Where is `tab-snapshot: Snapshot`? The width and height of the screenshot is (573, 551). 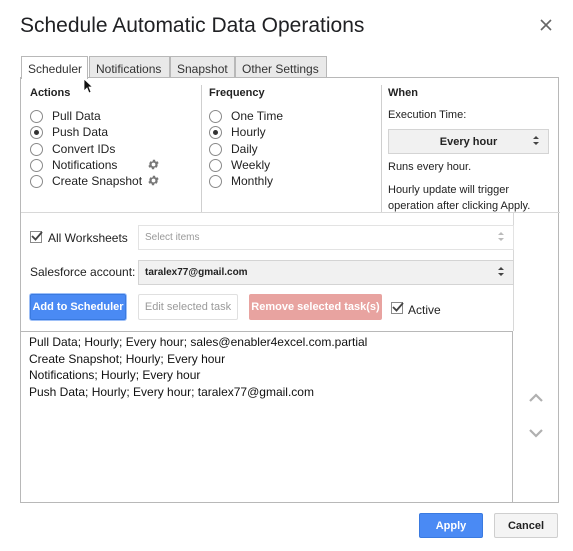 tab-snapshot: Snapshot is located at coordinates (202, 67).